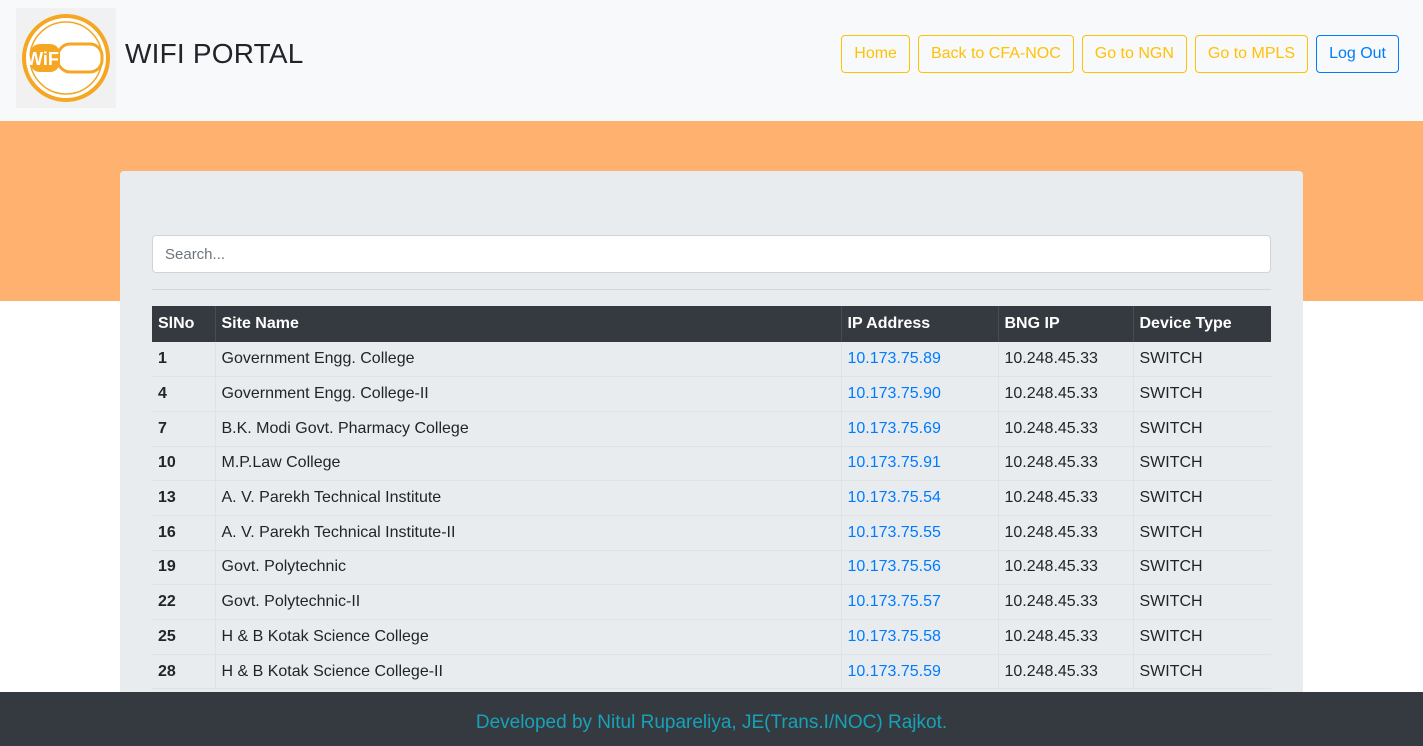  Describe the element at coordinates (920, 498) in the screenshot. I see `ip-link: 10.173.75.54` at that location.